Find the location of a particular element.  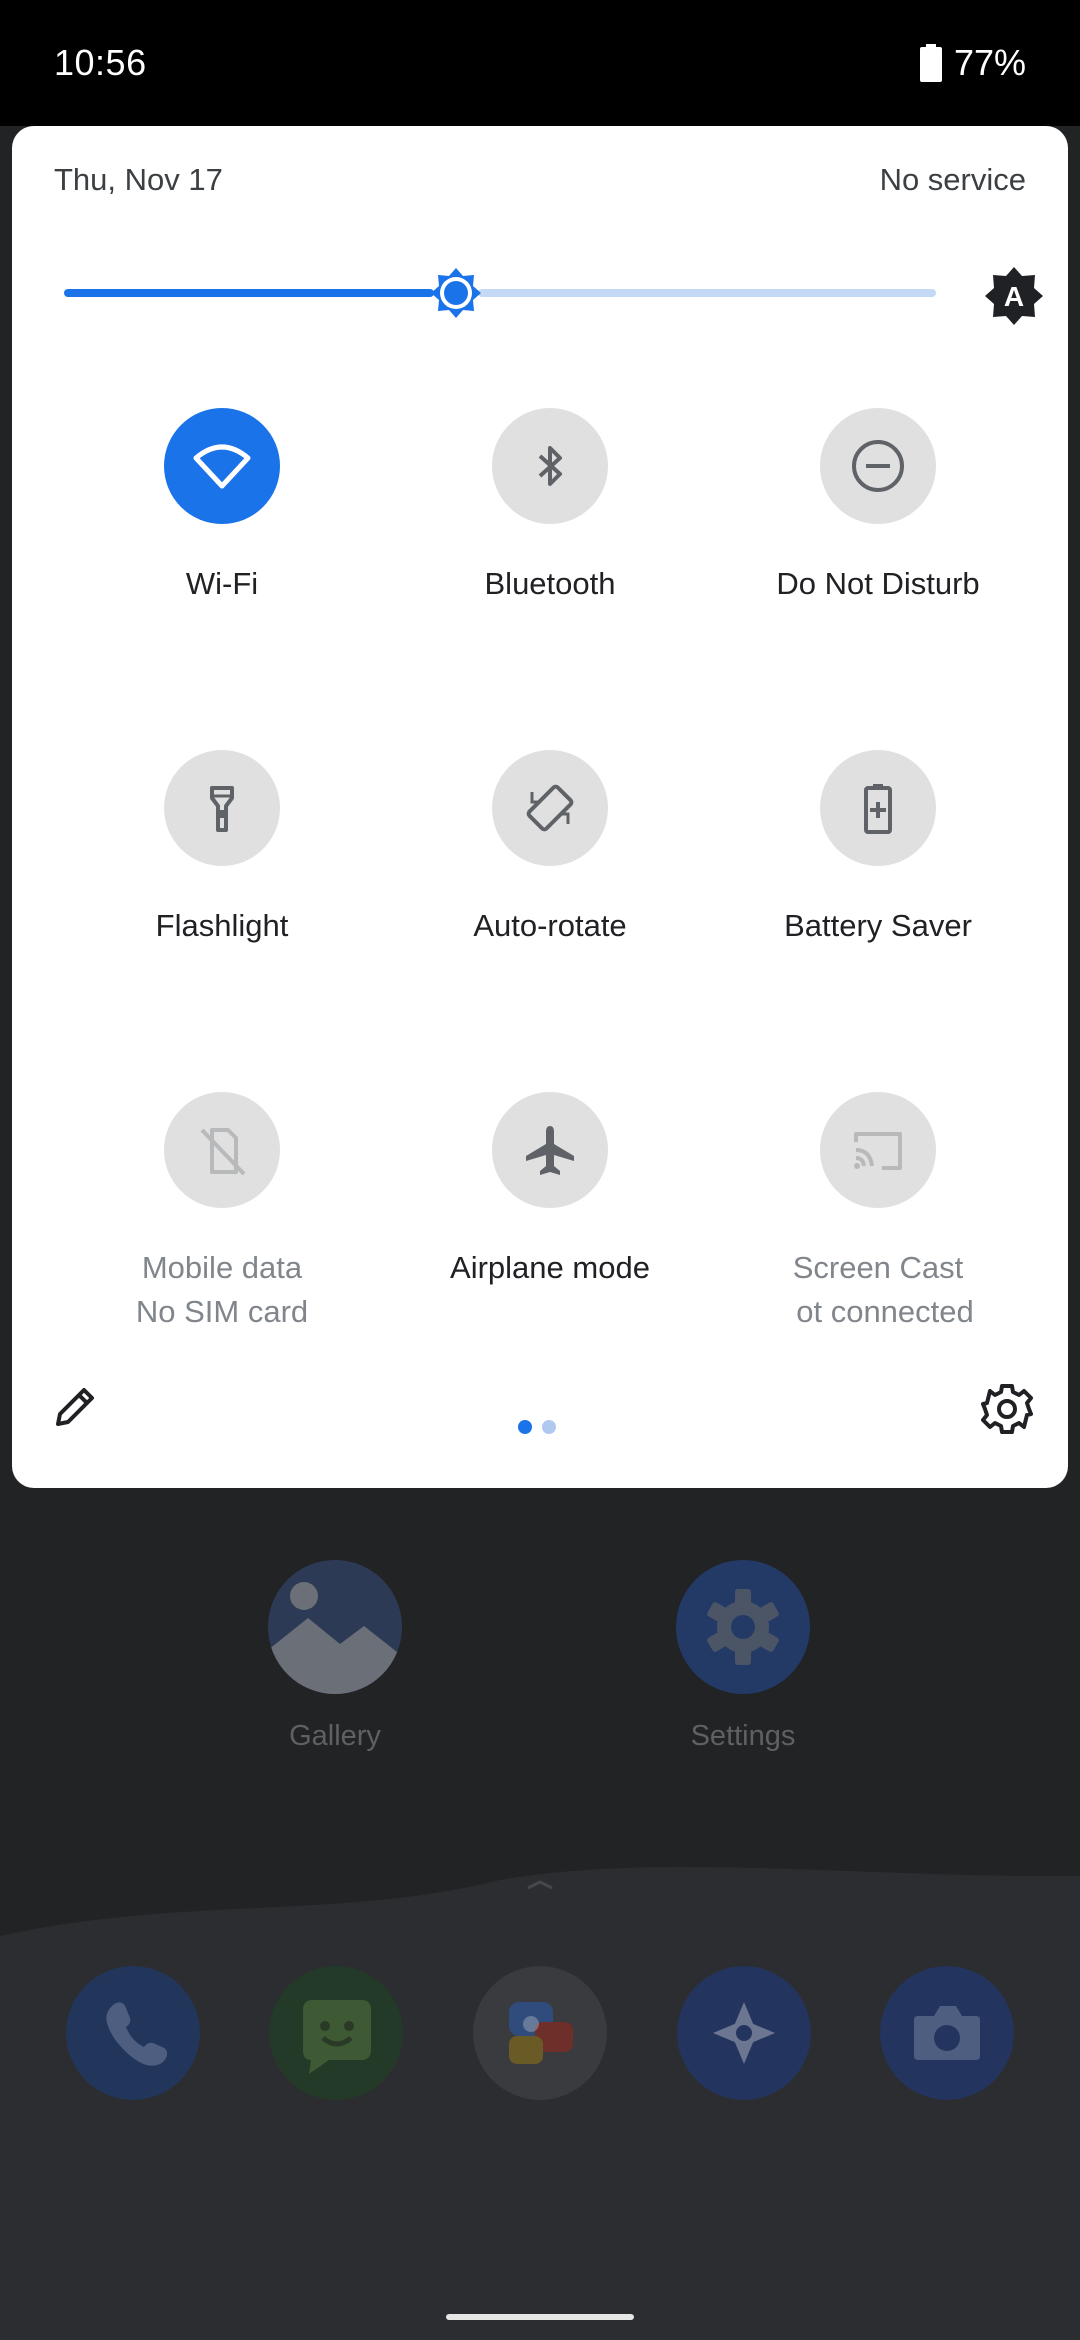

tile-label: Auto-rotate is located at coordinates (550, 925).